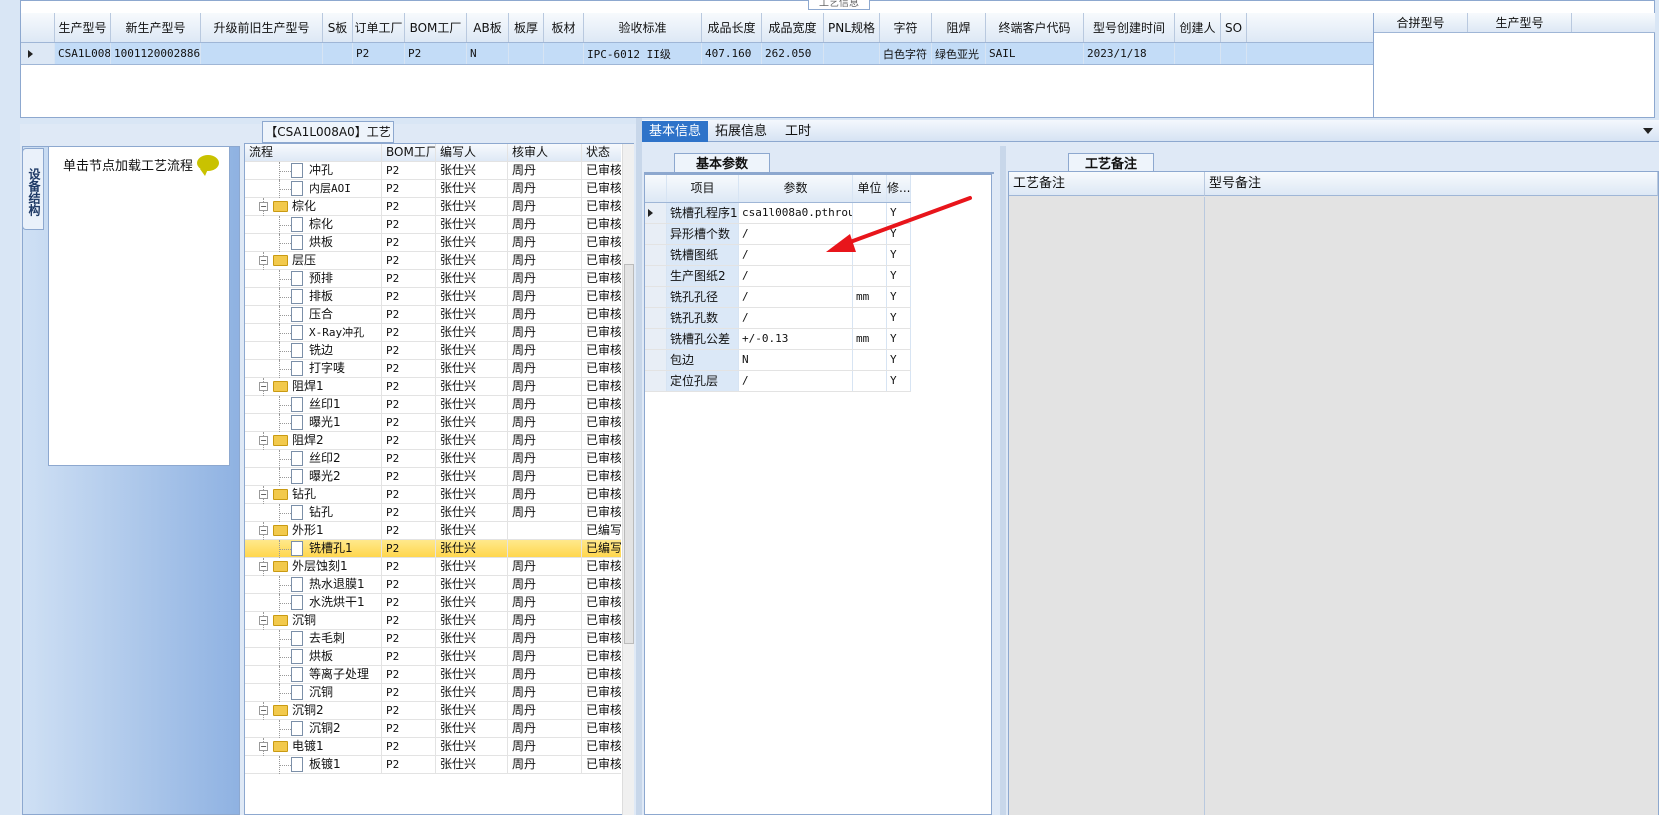 This screenshot has height=815, width=1659. What do you see at coordinates (675, 131) in the screenshot?
I see `tab-basic-info: 基本信息` at bounding box center [675, 131].